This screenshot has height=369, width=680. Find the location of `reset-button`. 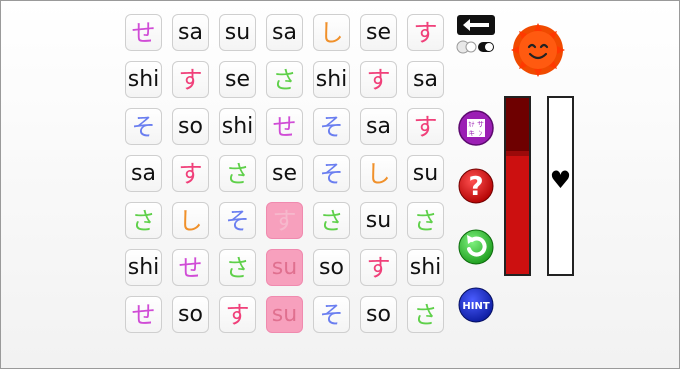

reset-button is located at coordinates (476, 247).